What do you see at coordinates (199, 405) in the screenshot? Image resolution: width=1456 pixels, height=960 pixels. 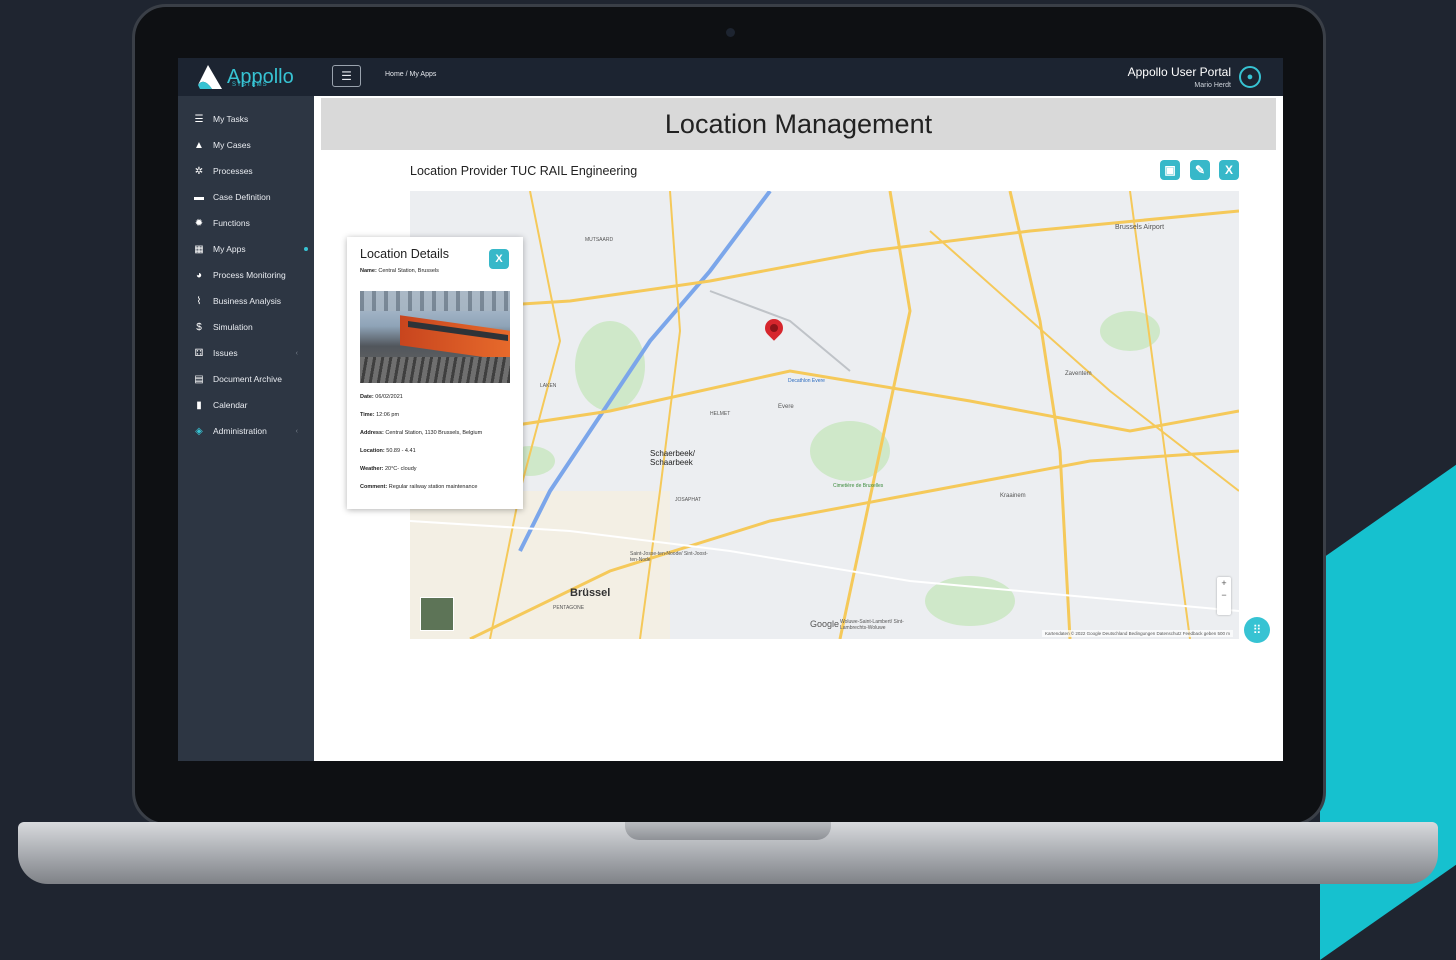 I see `calendar-icon: ▮` at bounding box center [199, 405].